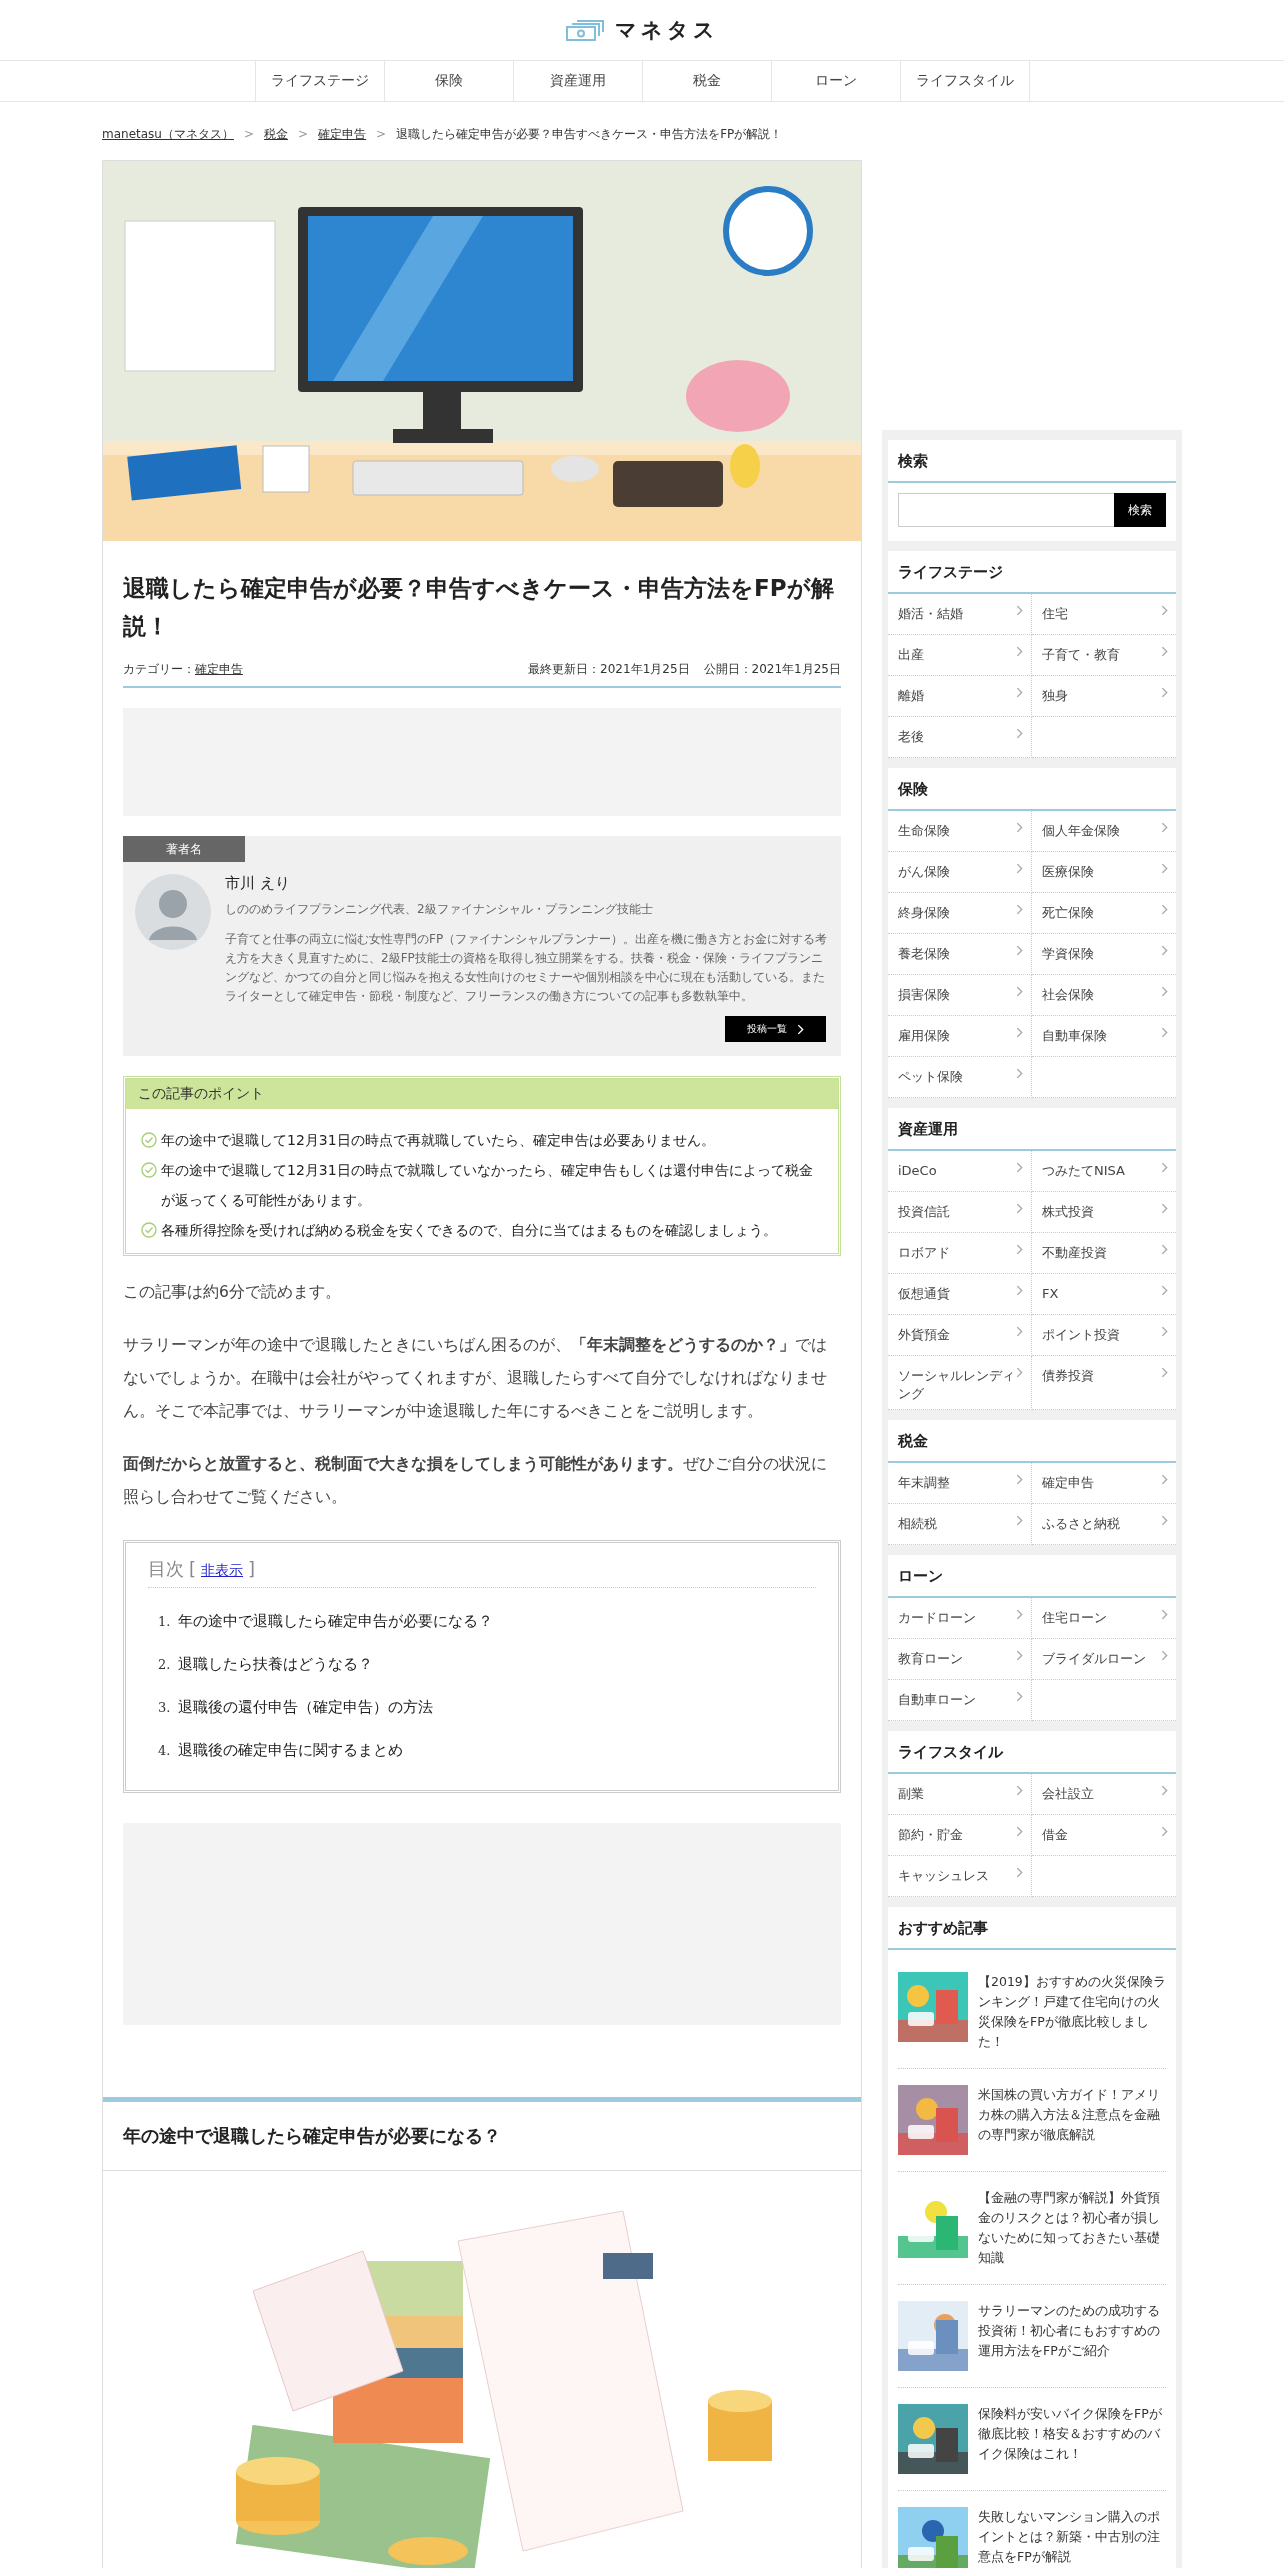 This screenshot has width=1284, height=2568. What do you see at coordinates (960, 1524) in the screenshot?
I see `category-item: 相続税` at bounding box center [960, 1524].